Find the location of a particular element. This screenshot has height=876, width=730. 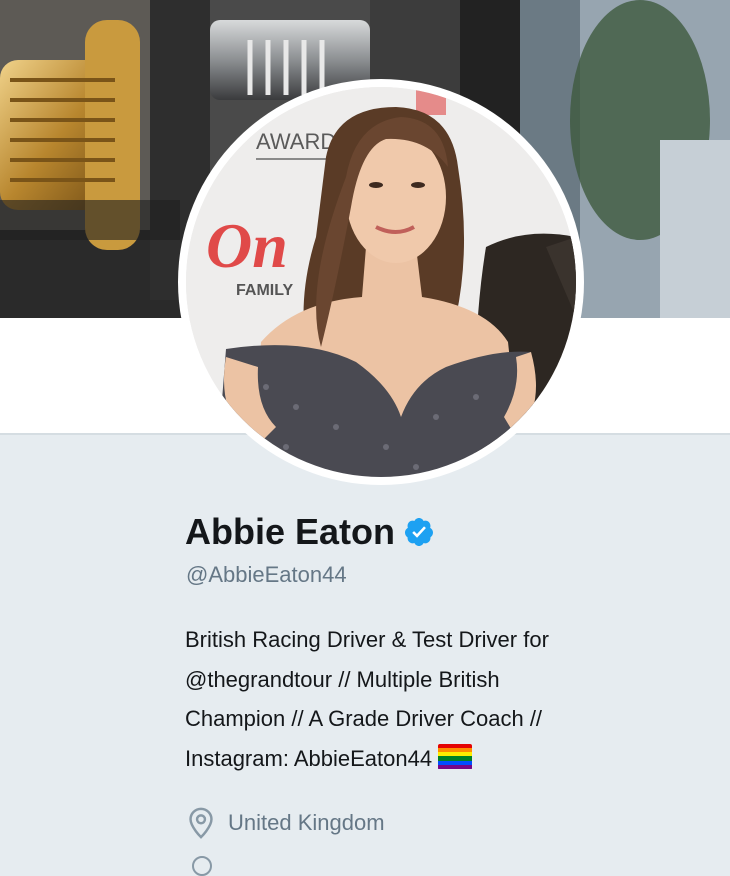

location-text: United Kingdom is located at coordinates (306, 822).